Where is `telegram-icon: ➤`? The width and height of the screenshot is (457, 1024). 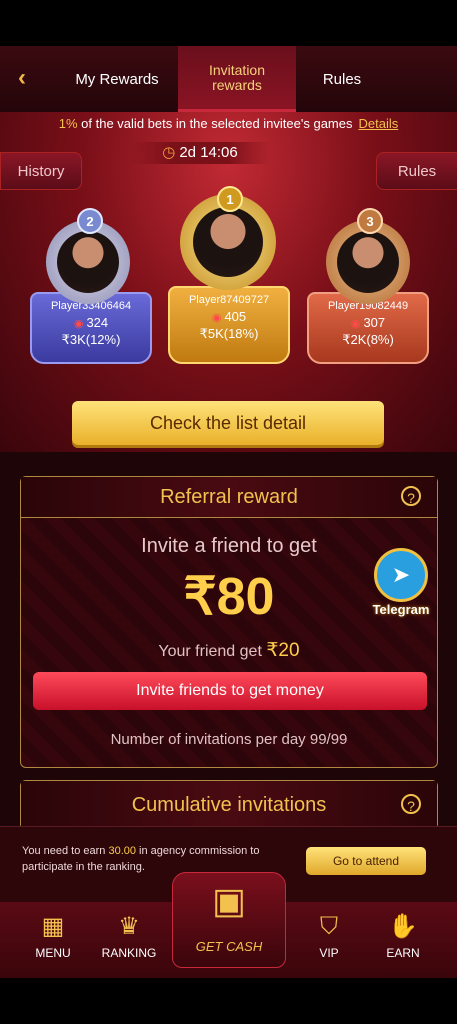 telegram-icon: ➤ is located at coordinates (401, 575).